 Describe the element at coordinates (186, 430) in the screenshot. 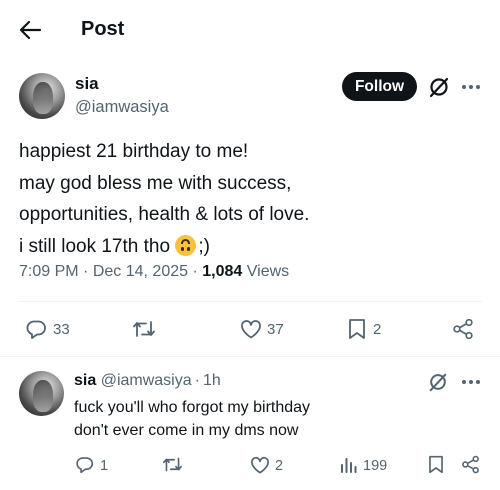

I see `reply-line: don't ever come in my dms now` at that location.